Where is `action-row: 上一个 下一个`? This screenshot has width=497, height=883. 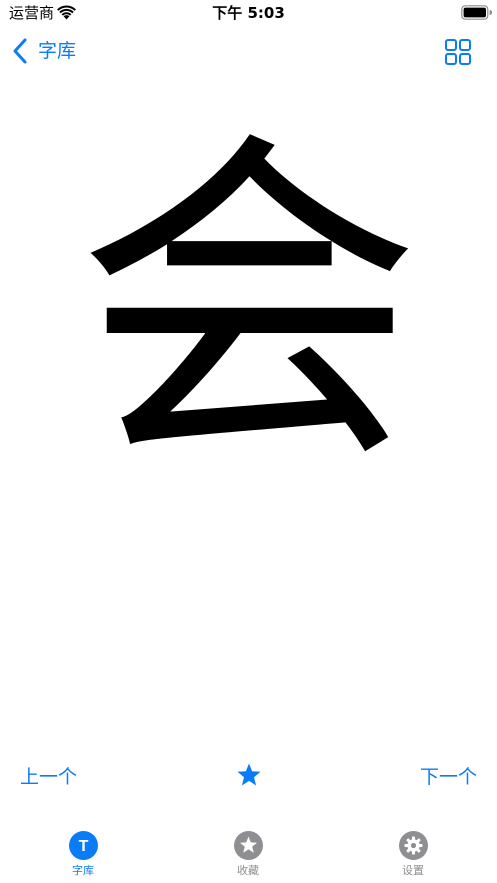
action-row: 上一个 下一个 is located at coordinates (248, 776).